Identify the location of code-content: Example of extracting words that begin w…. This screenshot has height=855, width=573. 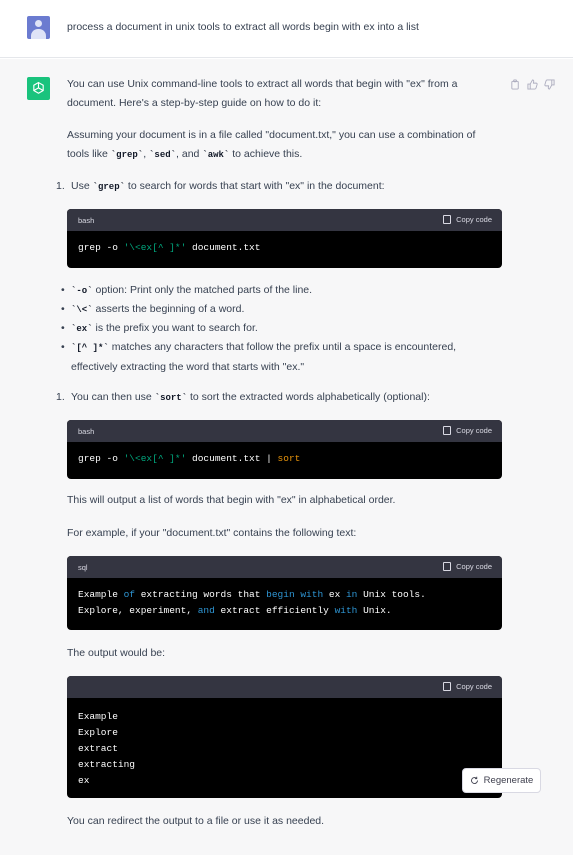
(252, 602).